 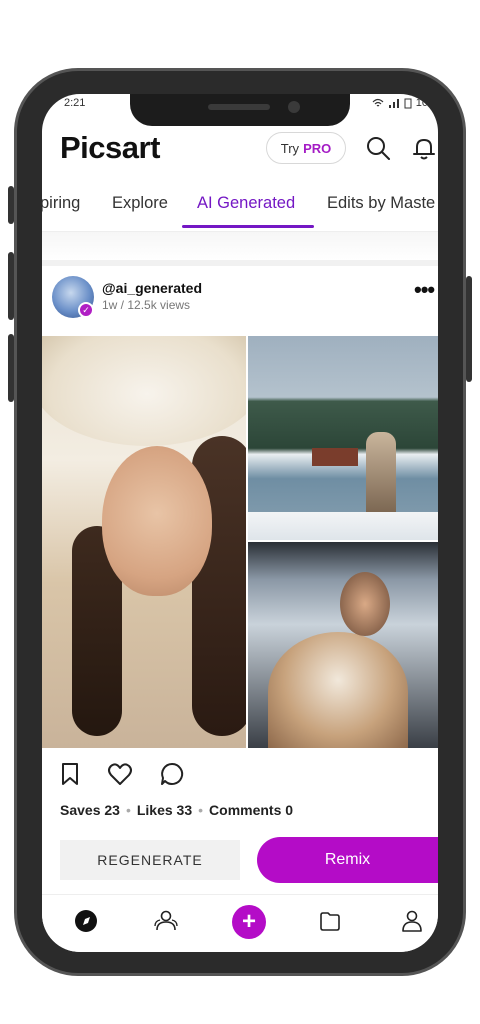 What do you see at coordinates (347, 860) in the screenshot?
I see `remix-button: Remix` at bounding box center [347, 860].